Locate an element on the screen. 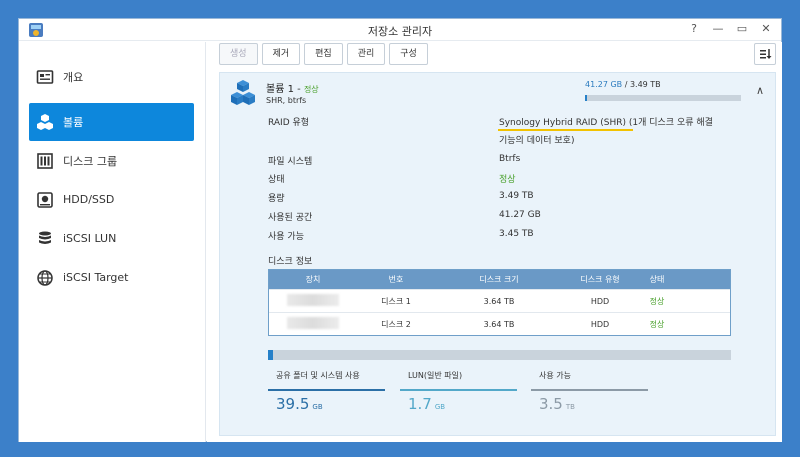  collapse-chevron-icon: ∧ is located at coordinates (760, 90).